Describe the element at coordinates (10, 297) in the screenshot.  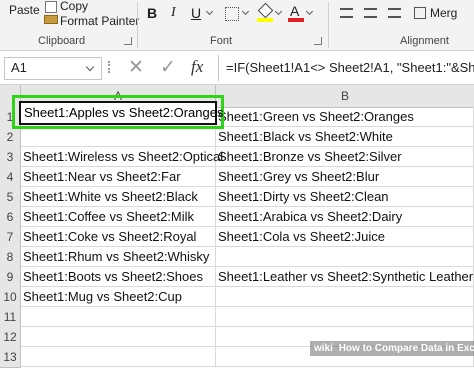
I see `row-header: 10` at that location.